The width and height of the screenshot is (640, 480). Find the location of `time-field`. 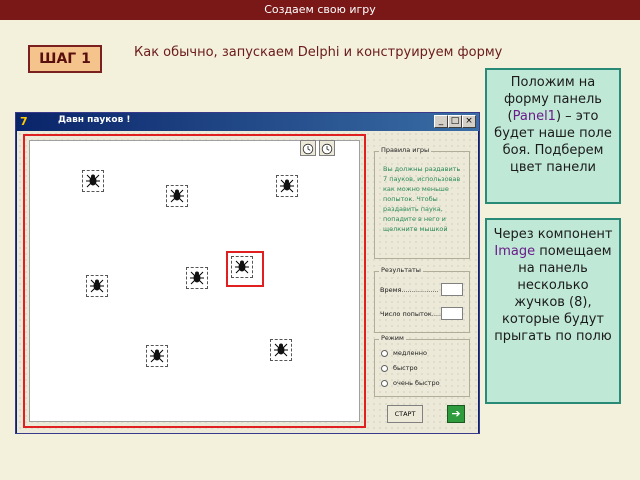

time-field is located at coordinates (452, 289).